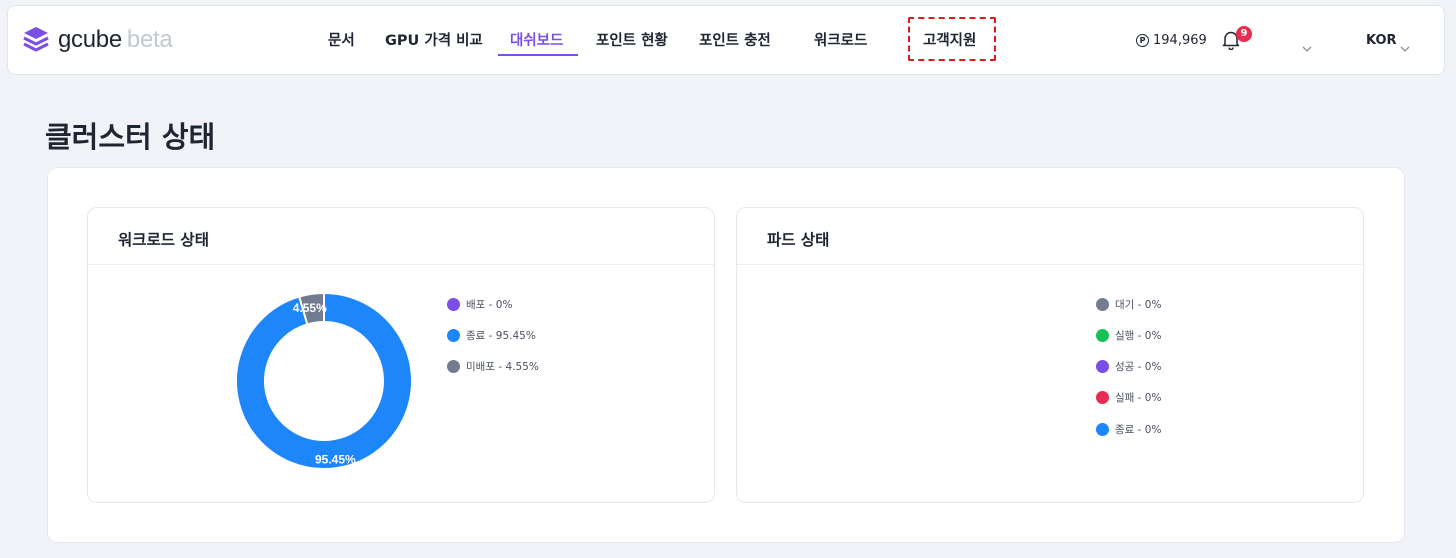  Describe the element at coordinates (538, 55) in the screenshot. I see `nav-active-underline` at that location.